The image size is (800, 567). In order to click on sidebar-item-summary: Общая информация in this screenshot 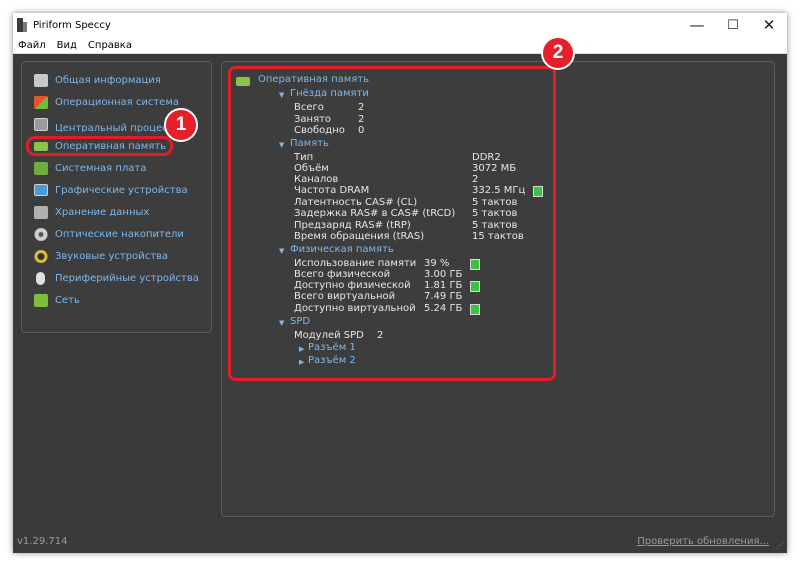, I will do `click(97, 80)`.